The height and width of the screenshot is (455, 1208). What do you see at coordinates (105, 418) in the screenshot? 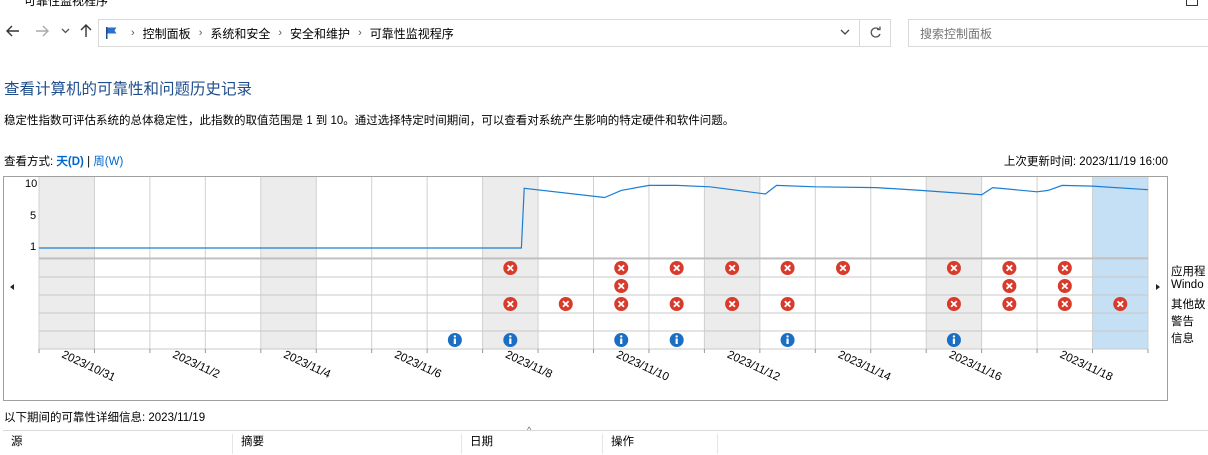
I see `details-label: 以下期间的可靠性详细信息: 2023/11/19` at bounding box center [105, 418].